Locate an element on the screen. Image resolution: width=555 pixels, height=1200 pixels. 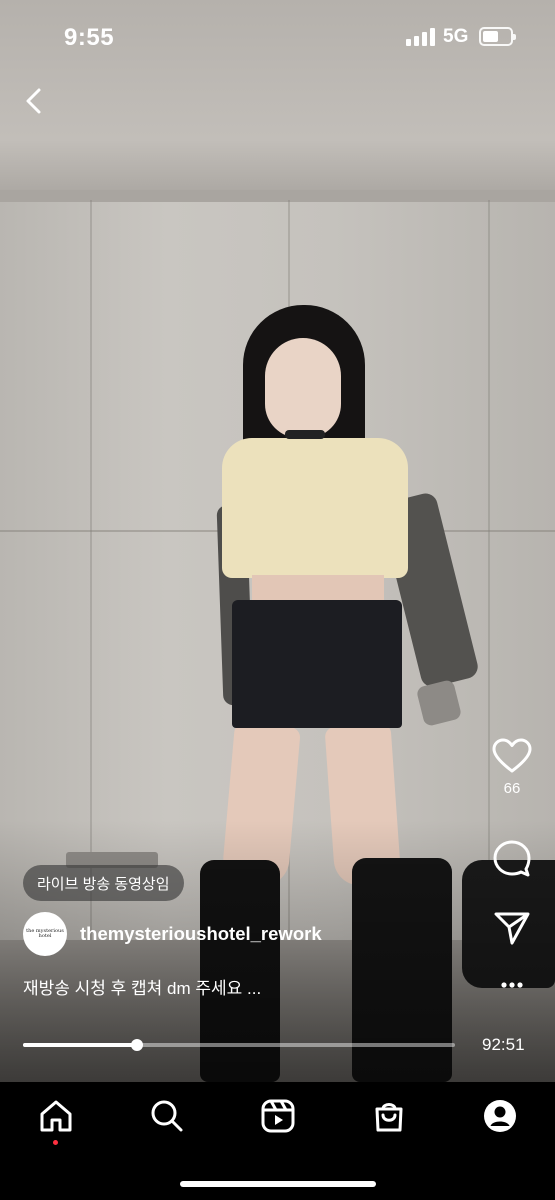
avatar-logo-text: the mysterious hotel is located at coordinates (45, 933).